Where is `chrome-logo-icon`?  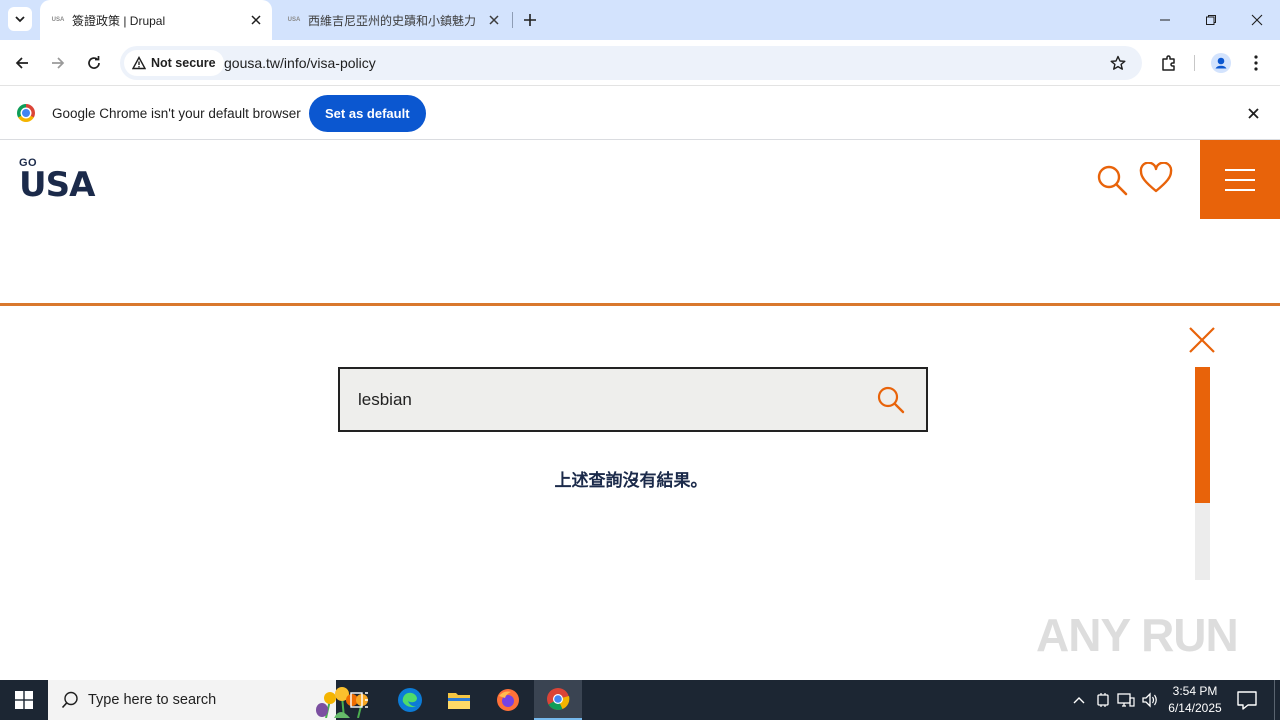 chrome-logo-icon is located at coordinates (26, 113).